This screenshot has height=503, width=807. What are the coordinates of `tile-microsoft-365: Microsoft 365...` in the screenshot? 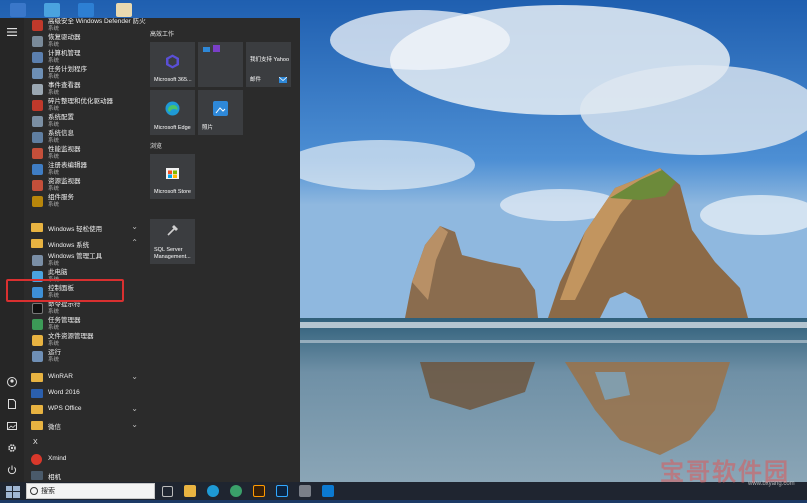 It's located at (172, 64).